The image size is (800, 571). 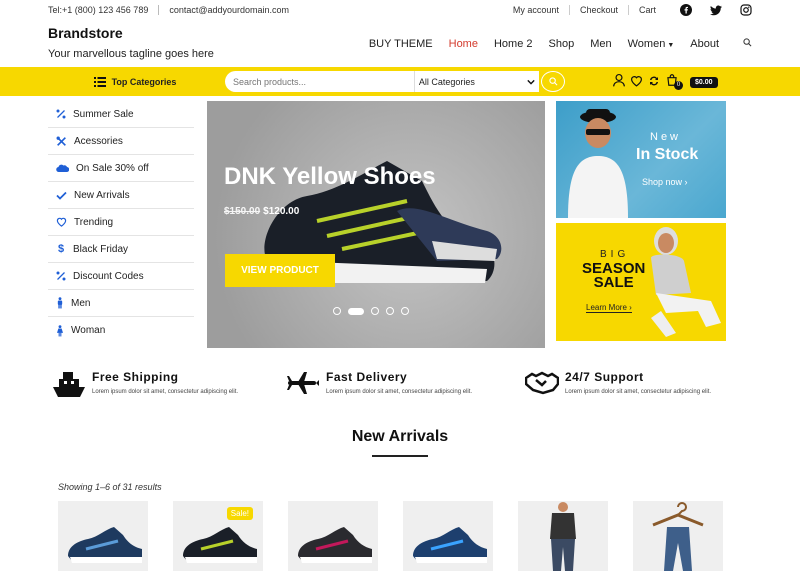 I want to click on list-icon, so click(x=99, y=81).